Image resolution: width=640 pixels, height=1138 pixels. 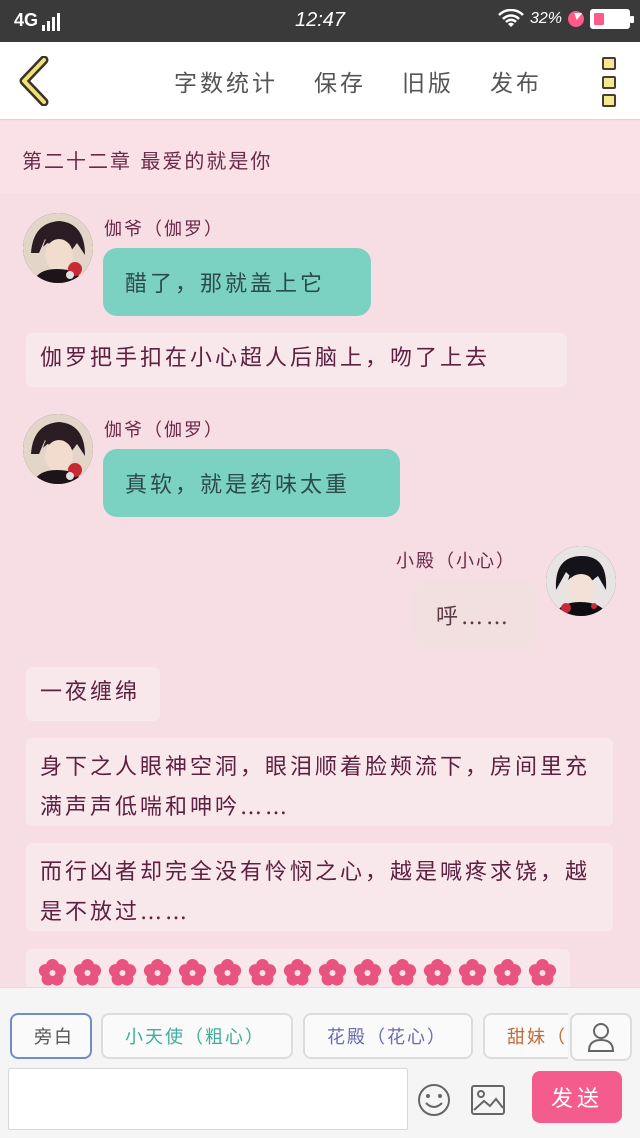 What do you see at coordinates (511, 18) in the screenshot?
I see `wifi-icon` at bounding box center [511, 18].